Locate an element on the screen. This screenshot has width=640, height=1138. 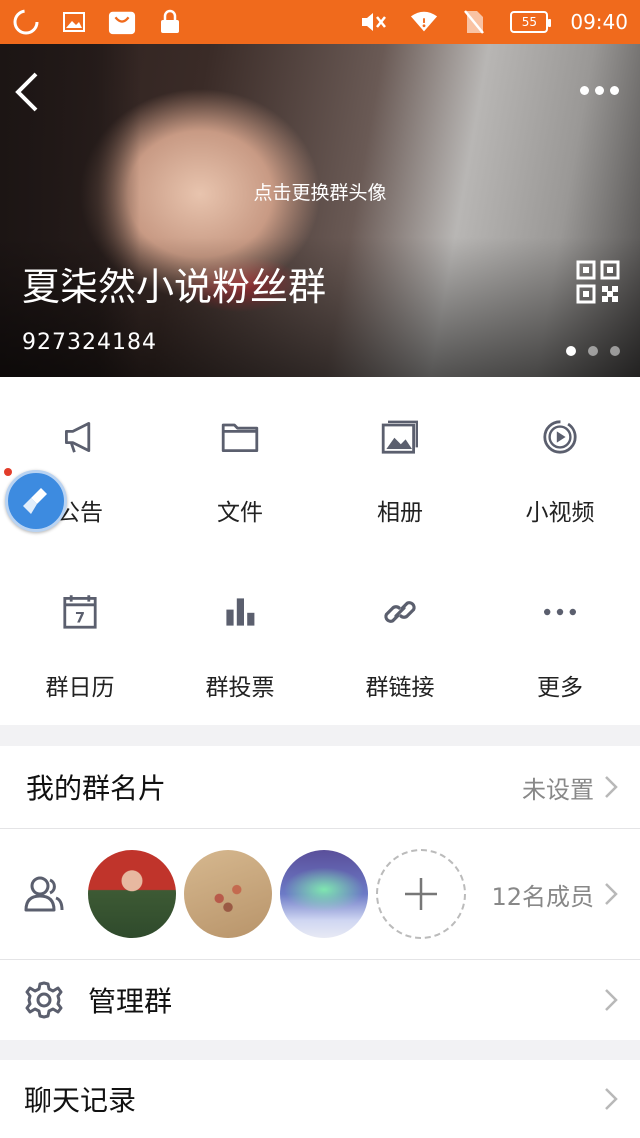
video-icon is located at coordinates (560, 437).